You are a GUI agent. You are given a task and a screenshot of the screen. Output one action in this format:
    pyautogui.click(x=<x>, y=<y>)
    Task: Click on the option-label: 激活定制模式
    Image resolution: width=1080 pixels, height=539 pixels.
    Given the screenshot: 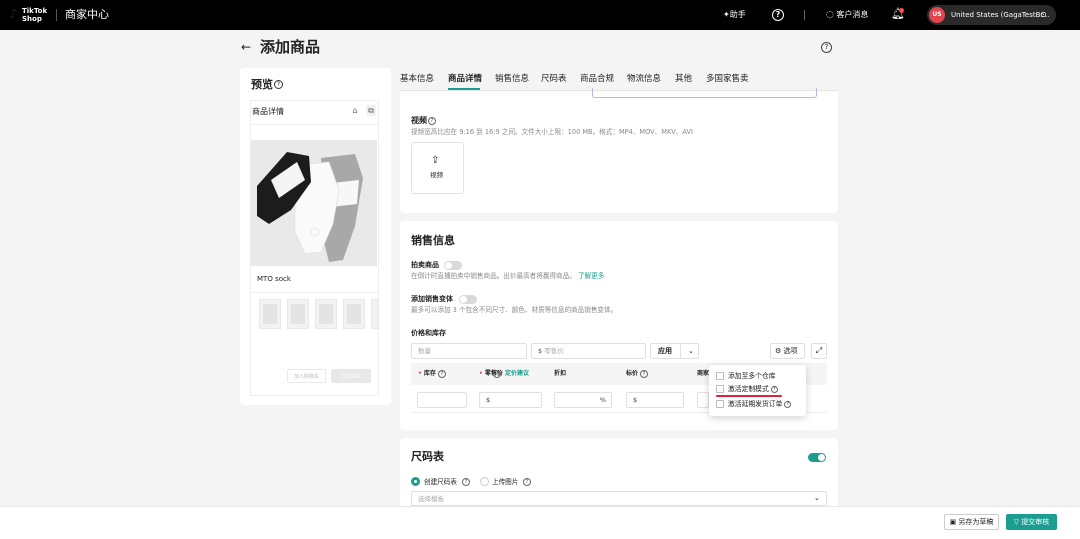 What is the action you would take?
    pyautogui.click(x=748, y=389)
    